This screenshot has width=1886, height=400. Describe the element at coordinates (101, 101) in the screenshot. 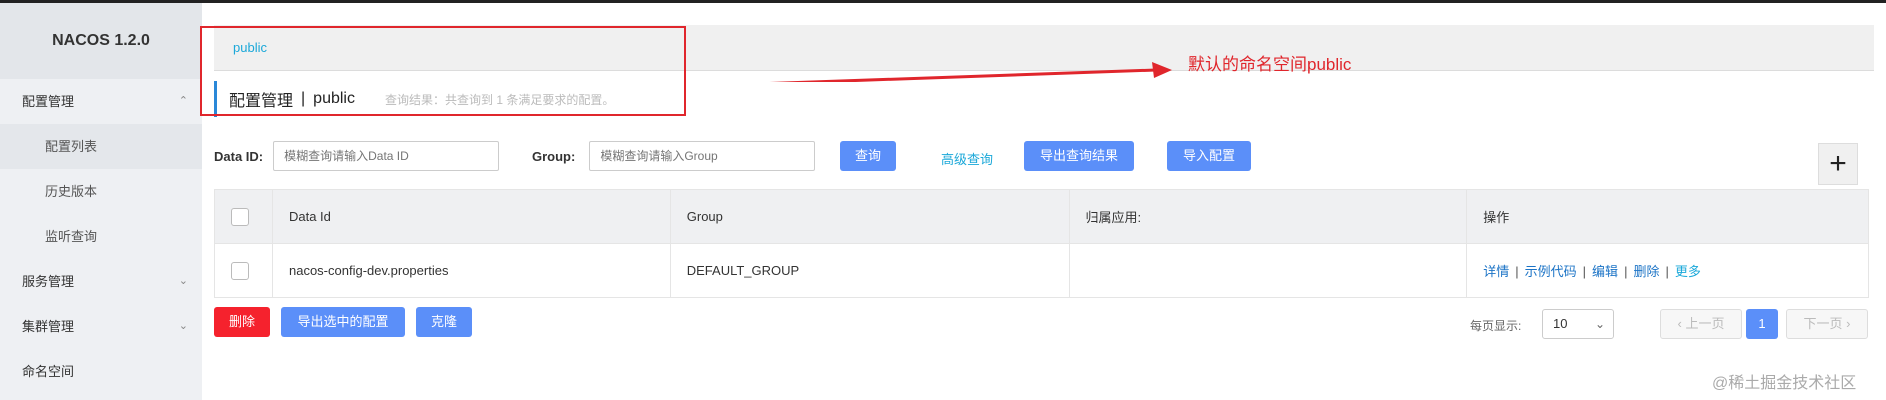

I see `sidebar-item-config-management: 配置管理 ⌃` at that location.